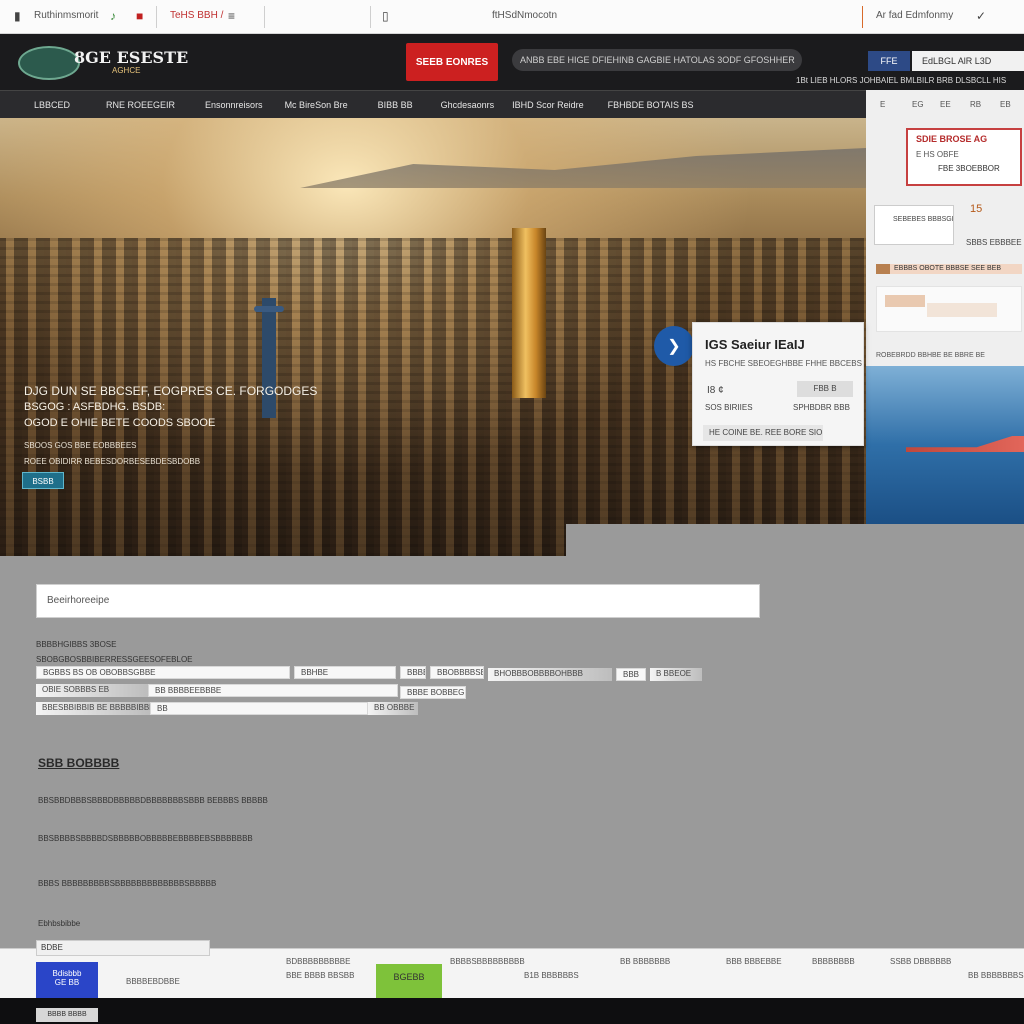  What do you see at coordinates (409, 981) in the screenshot?
I see `footer-green-button: BGEBB` at bounding box center [409, 981].